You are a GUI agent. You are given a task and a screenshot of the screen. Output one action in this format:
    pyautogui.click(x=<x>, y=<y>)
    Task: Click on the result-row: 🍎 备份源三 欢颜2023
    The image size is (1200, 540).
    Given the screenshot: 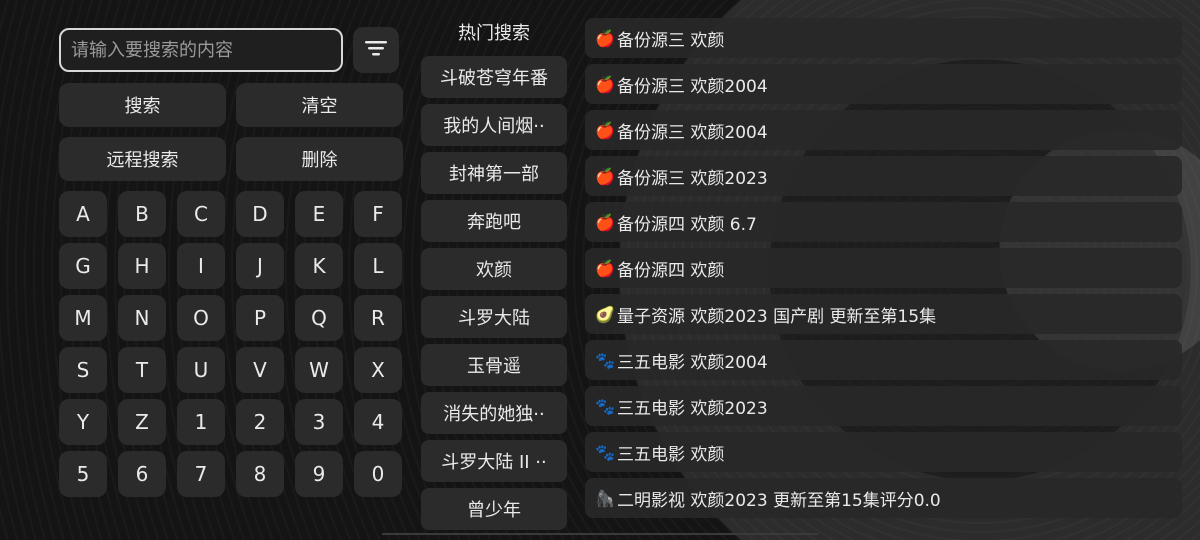 What is the action you would take?
    pyautogui.click(x=883, y=176)
    